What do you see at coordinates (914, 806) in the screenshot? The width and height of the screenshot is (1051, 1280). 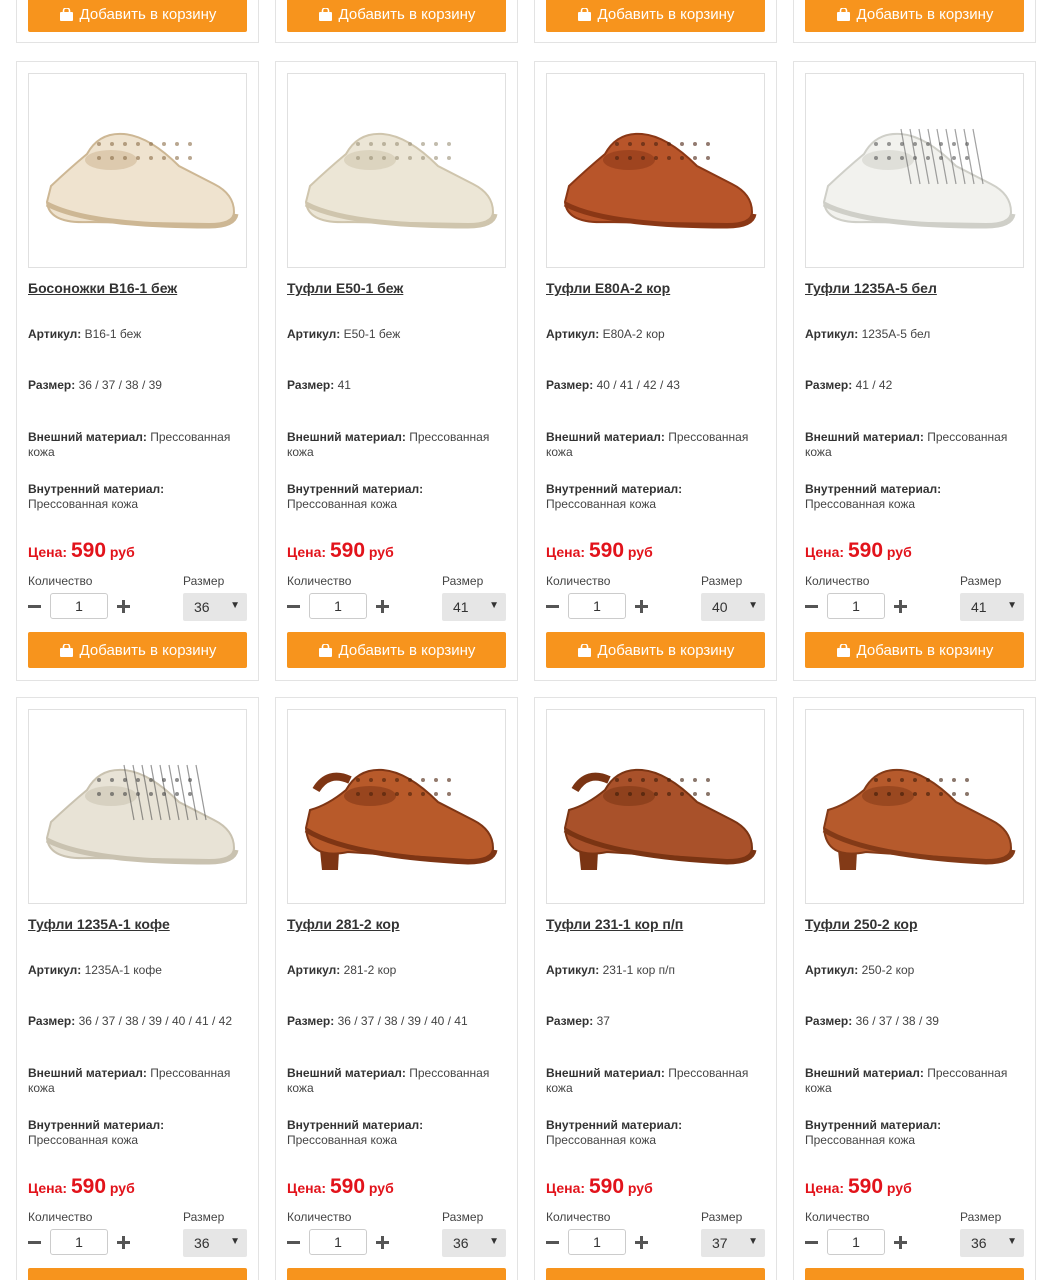 I see `product-image-brown-heel-shoe` at bounding box center [914, 806].